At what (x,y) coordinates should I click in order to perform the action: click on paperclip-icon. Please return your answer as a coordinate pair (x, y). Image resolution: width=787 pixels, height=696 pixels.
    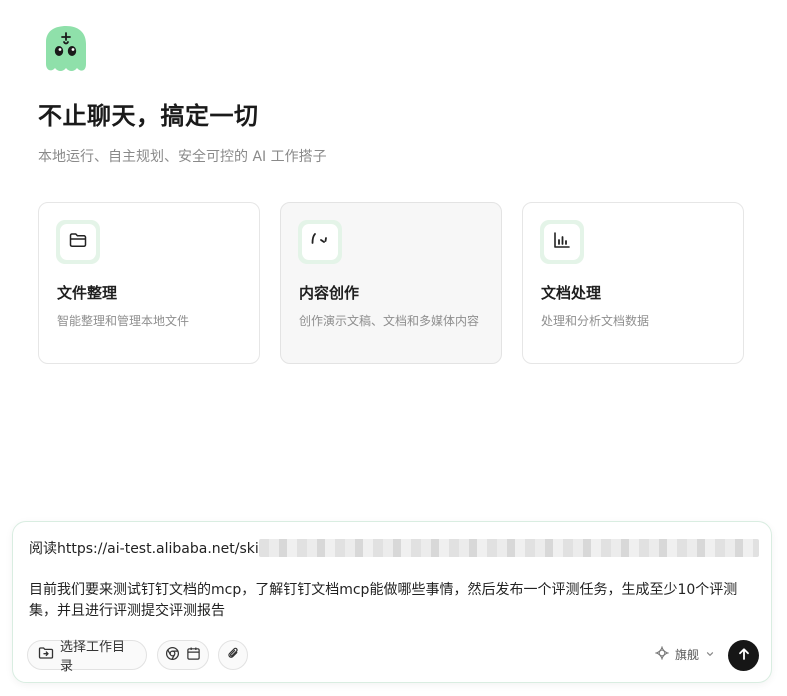
    Looking at the image, I should click on (233, 655).